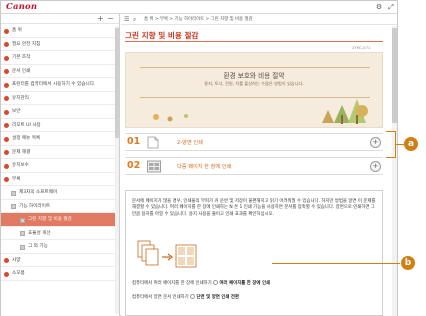 The height and width of the screenshot is (316, 426). What do you see at coordinates (167, 254) in the screenshot?
I see `nup-illustration` at bounding box center [167, 254].